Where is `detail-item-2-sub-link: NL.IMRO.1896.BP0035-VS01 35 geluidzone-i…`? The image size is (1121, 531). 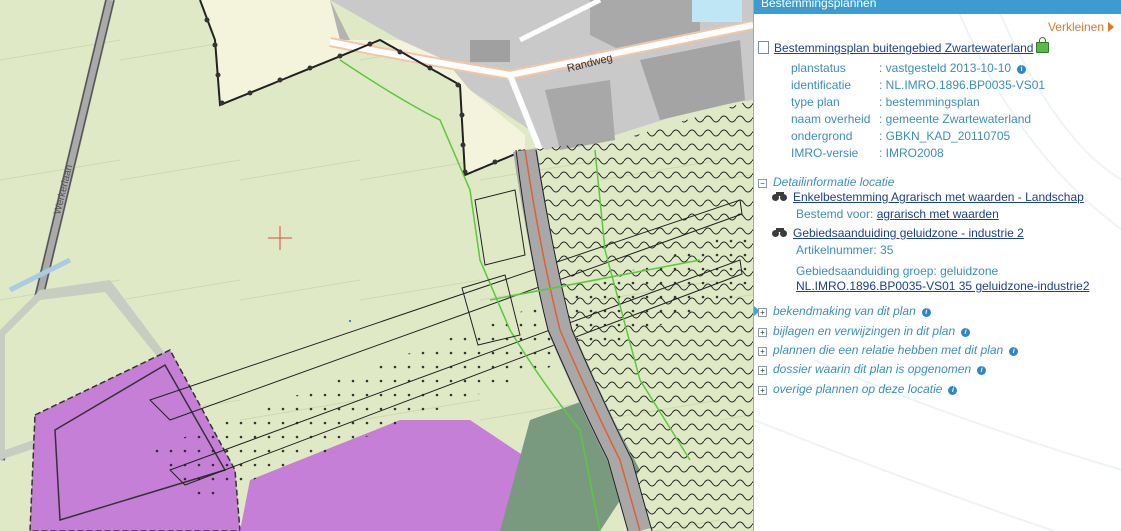
detail-item-2-sub-link: NL.IMRO.1896.BP0035-VS01 35 geluidzone-i… is located at coordinates (943, 286).